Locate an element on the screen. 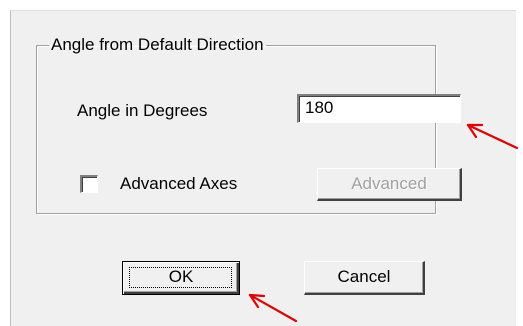  ok-button-label: OK is located at coordinates (181, 276).